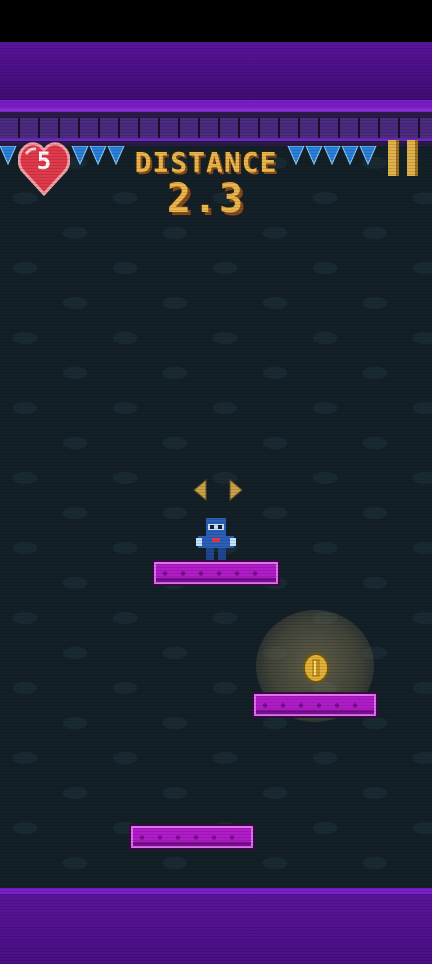 This screenshot has height=964, width=432. I want to click on coin-icon, so click(316, 668).